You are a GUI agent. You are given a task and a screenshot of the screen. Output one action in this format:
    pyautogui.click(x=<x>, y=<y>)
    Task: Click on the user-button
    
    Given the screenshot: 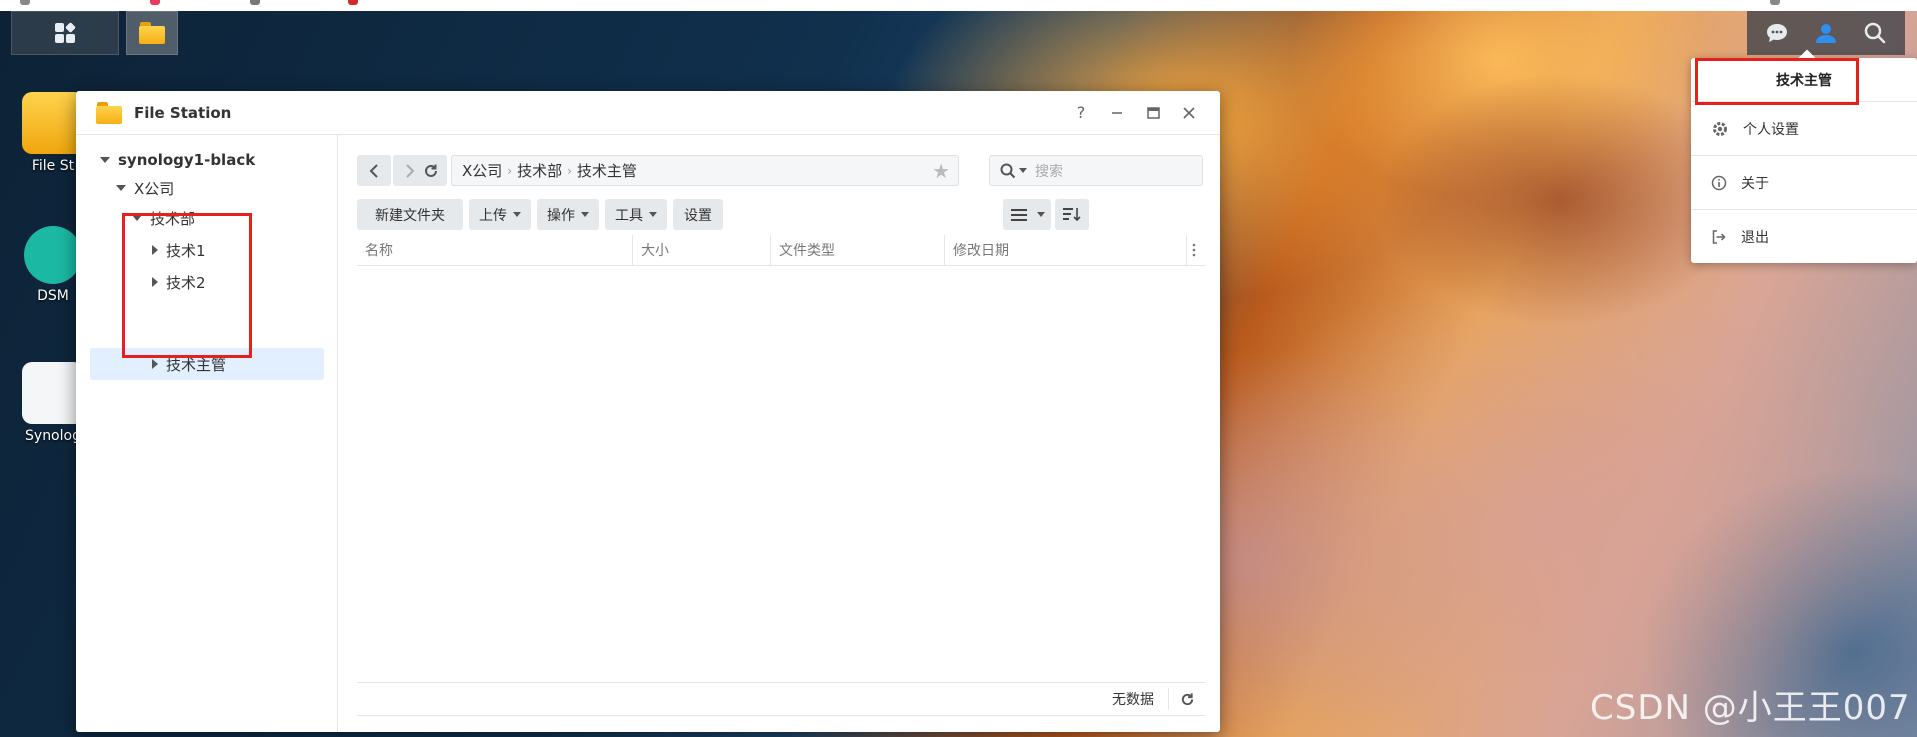 What is the action you would take?
    pyautogui.click(x=1826, y=33)
    